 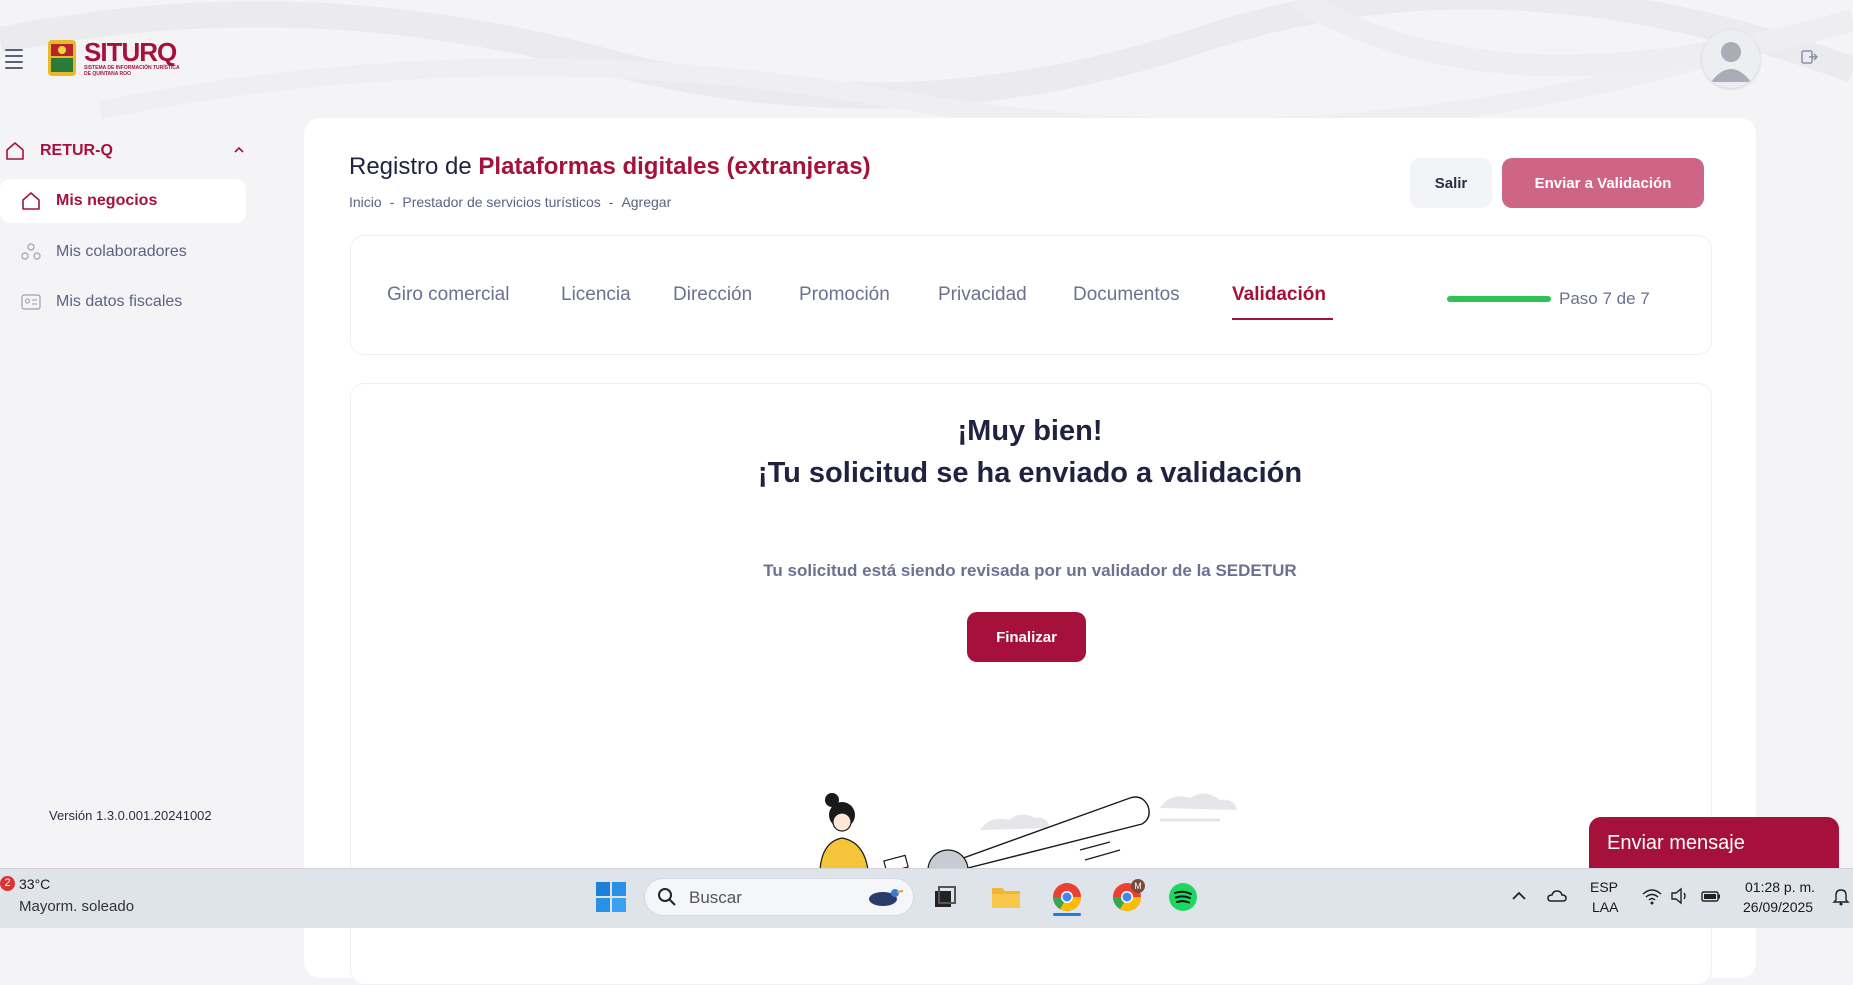 What do you see at coordinates (130, 815) in the screenshot?
I see `app-version: Versión 1.3.0.001.20241002` at bounding box center [130, 815].